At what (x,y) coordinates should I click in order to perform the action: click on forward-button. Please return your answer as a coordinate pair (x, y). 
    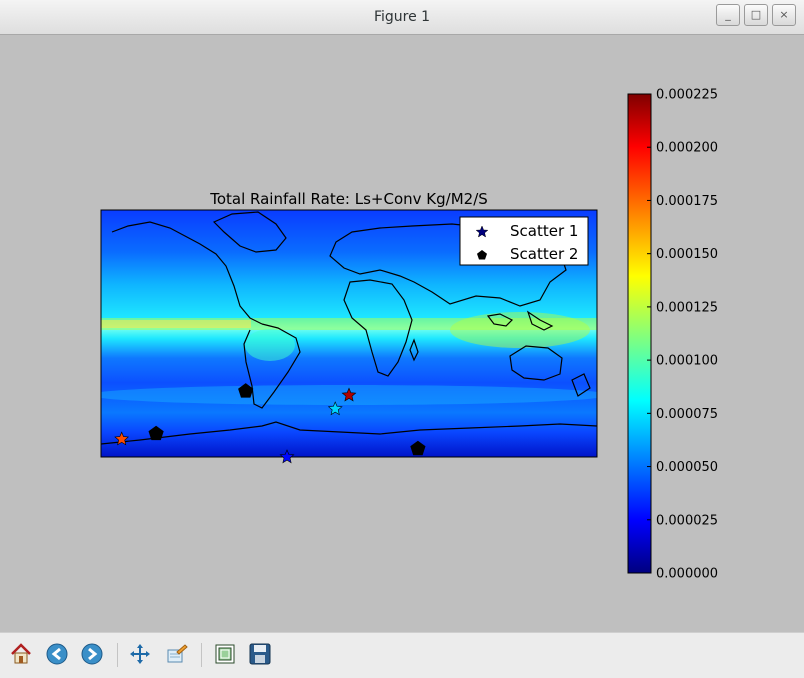
    Looking at the image, I should click on (92, 654).